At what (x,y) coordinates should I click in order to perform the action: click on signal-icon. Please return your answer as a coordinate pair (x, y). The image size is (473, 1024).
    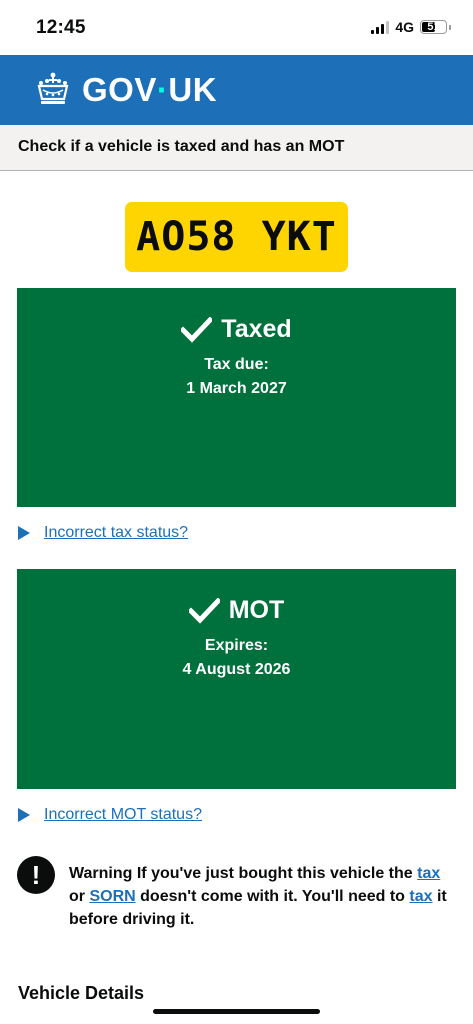
    Looking at the image, I should click on (380, 27).